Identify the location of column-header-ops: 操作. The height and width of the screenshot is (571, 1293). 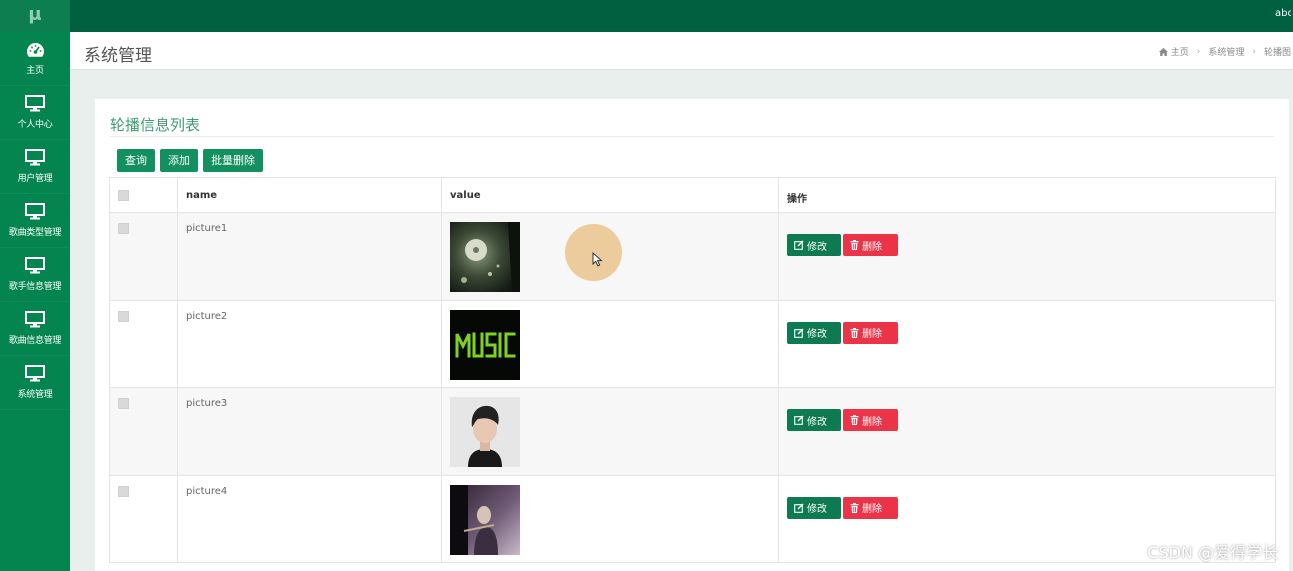
(1027, 195).